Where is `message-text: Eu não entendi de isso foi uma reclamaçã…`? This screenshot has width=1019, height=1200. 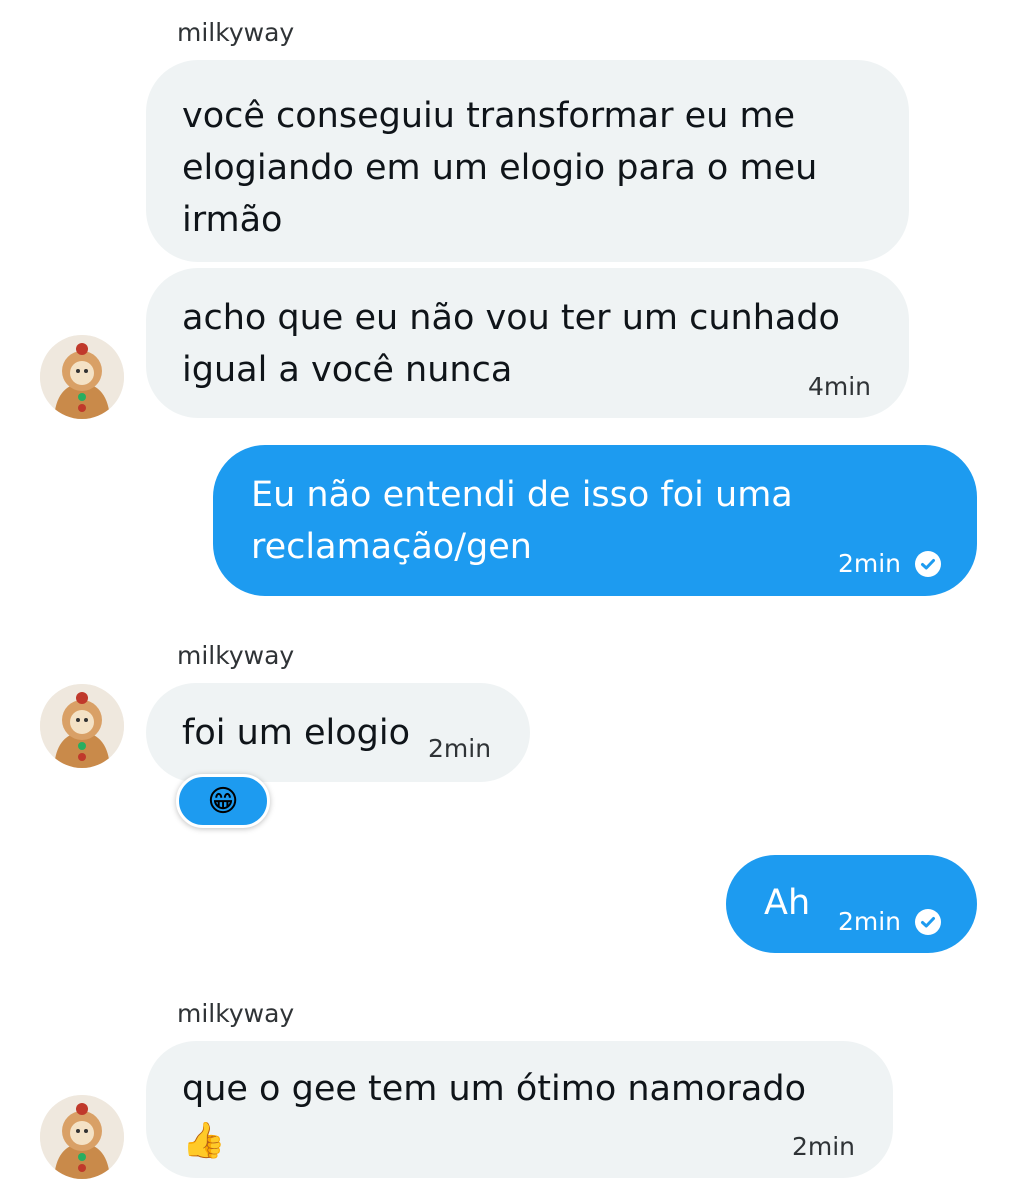
message-text: Eu não entendi de isso foi uma reclamaçã… is located at coordinates (522, 521).